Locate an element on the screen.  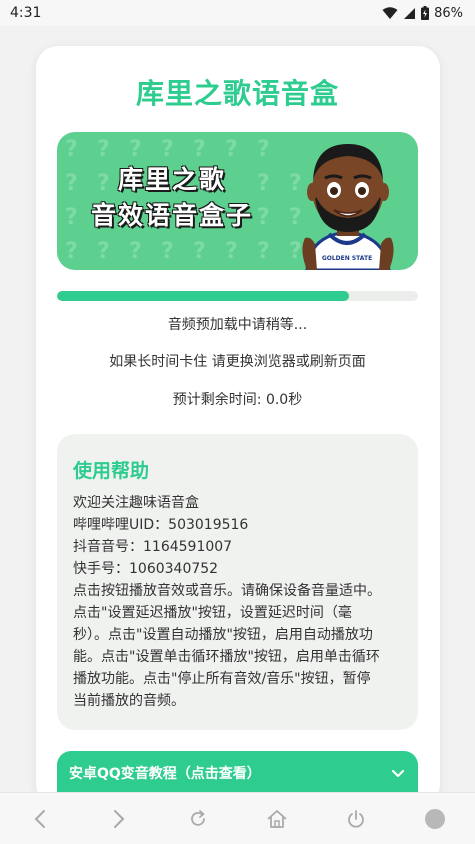
loading-eta: 预计剩余时间: 0.0秒 is located at coordinates (237, 400).